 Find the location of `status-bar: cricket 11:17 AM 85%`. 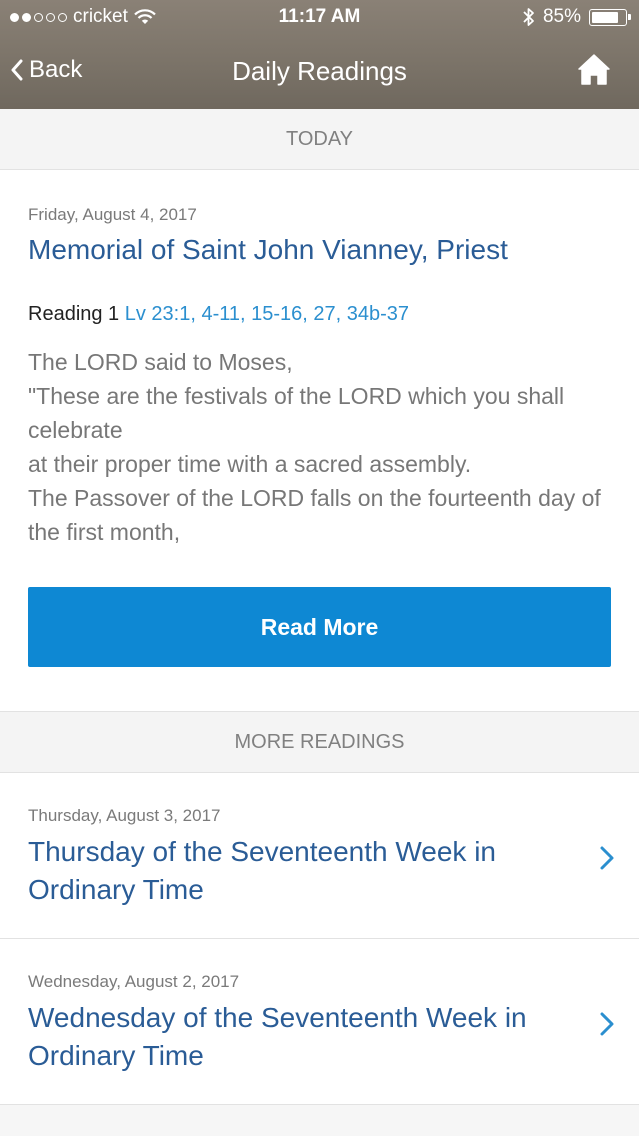

status-bar: cricket 11:17 AM 85% is located at coordinates (319, 18).